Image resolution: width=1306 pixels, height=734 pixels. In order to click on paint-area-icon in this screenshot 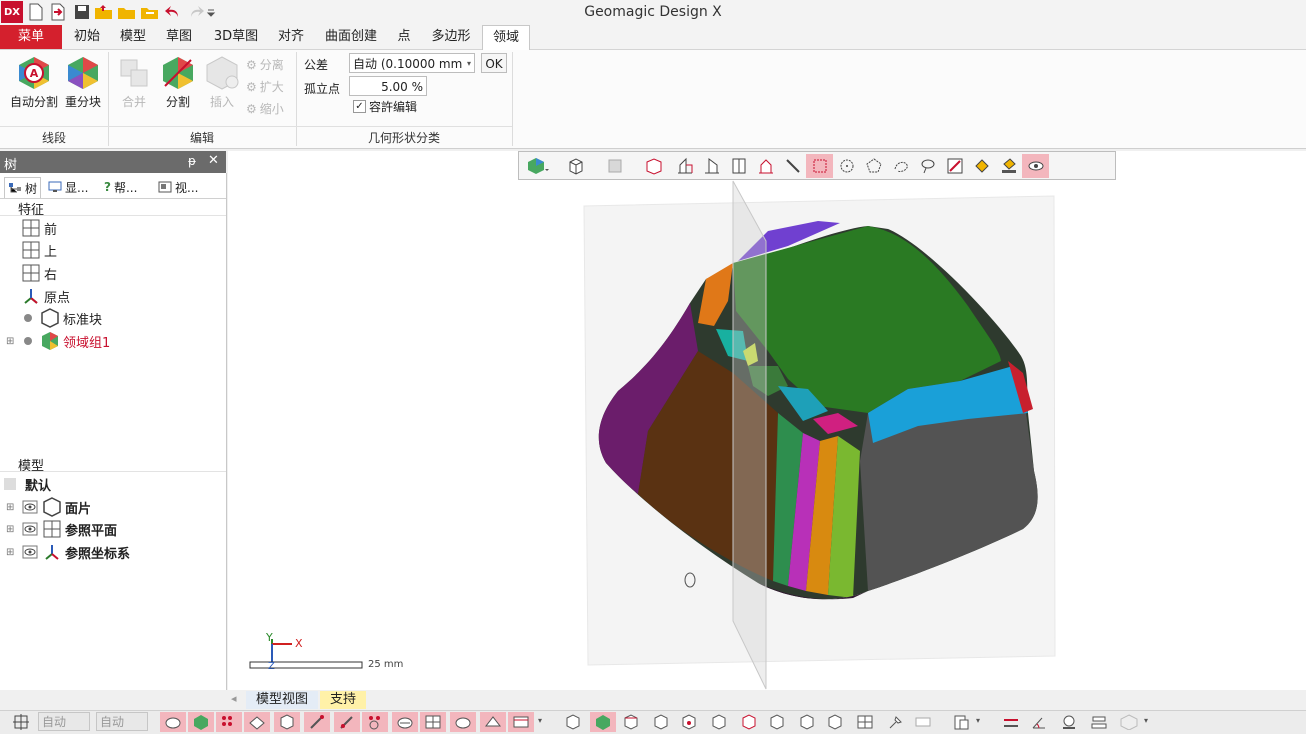, I will do `click(1008, 166)`.